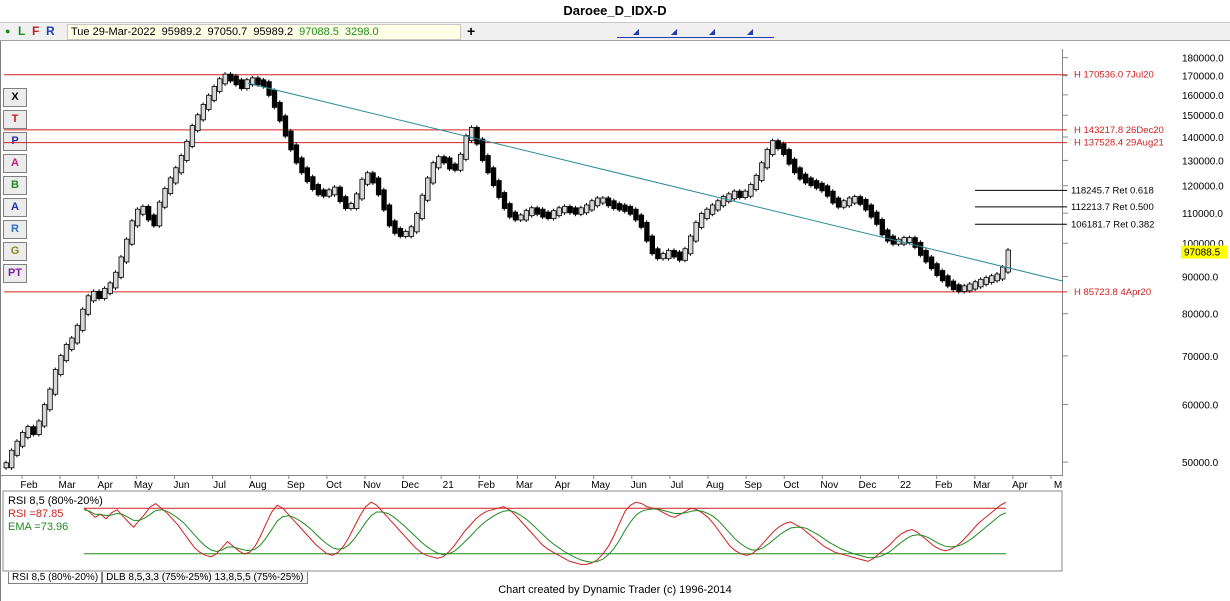  Describe the element at coordinates (1112, 190) in the screenshot. I see `annotation-label: 118245.7 Ret 0.618` at that location.